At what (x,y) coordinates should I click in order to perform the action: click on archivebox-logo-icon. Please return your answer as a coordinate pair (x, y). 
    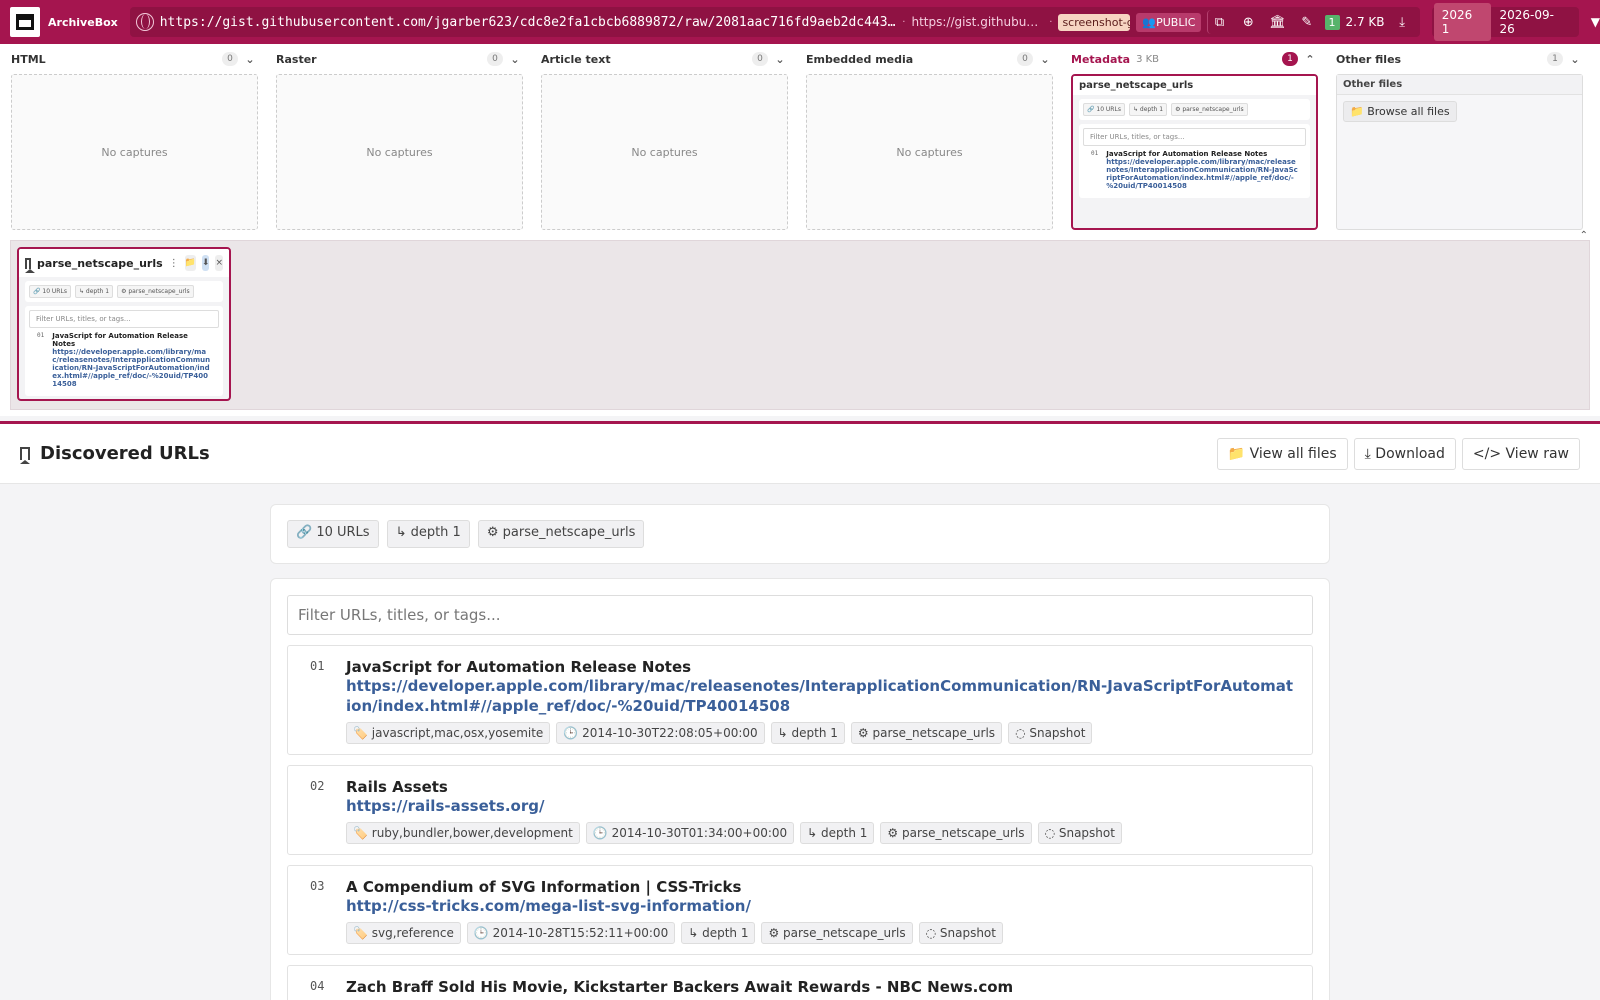
    Looking at the image, I should click on (25, 22).